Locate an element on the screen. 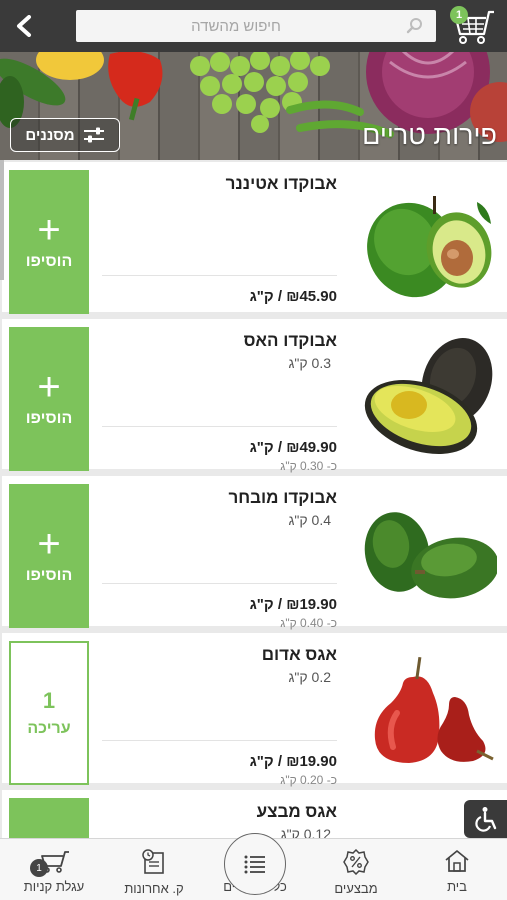 The width and height of the screenshot is (507, 900). product-unit: 0.2 ק"ג is located at coordinates (309, 677).